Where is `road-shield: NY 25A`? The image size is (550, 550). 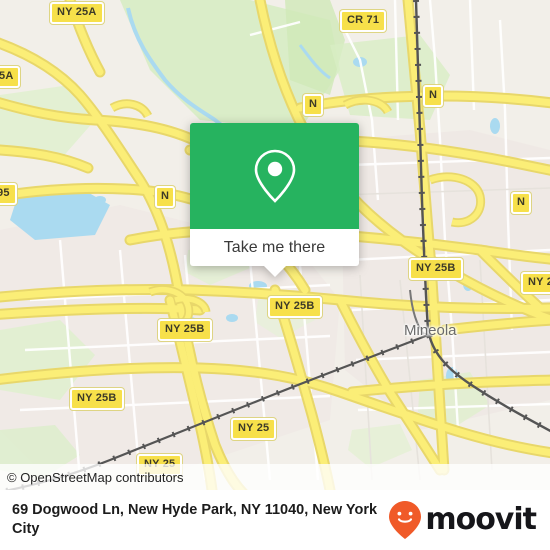 road-shield: NY 25A is located at coordinates (77, 13).